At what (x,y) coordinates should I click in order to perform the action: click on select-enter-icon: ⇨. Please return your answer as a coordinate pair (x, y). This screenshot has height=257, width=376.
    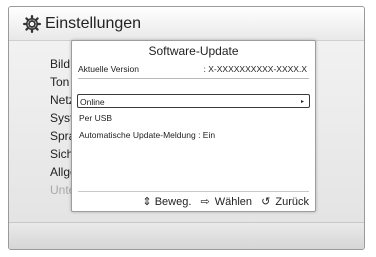
    Looking at the image, I should click on (205, 202).